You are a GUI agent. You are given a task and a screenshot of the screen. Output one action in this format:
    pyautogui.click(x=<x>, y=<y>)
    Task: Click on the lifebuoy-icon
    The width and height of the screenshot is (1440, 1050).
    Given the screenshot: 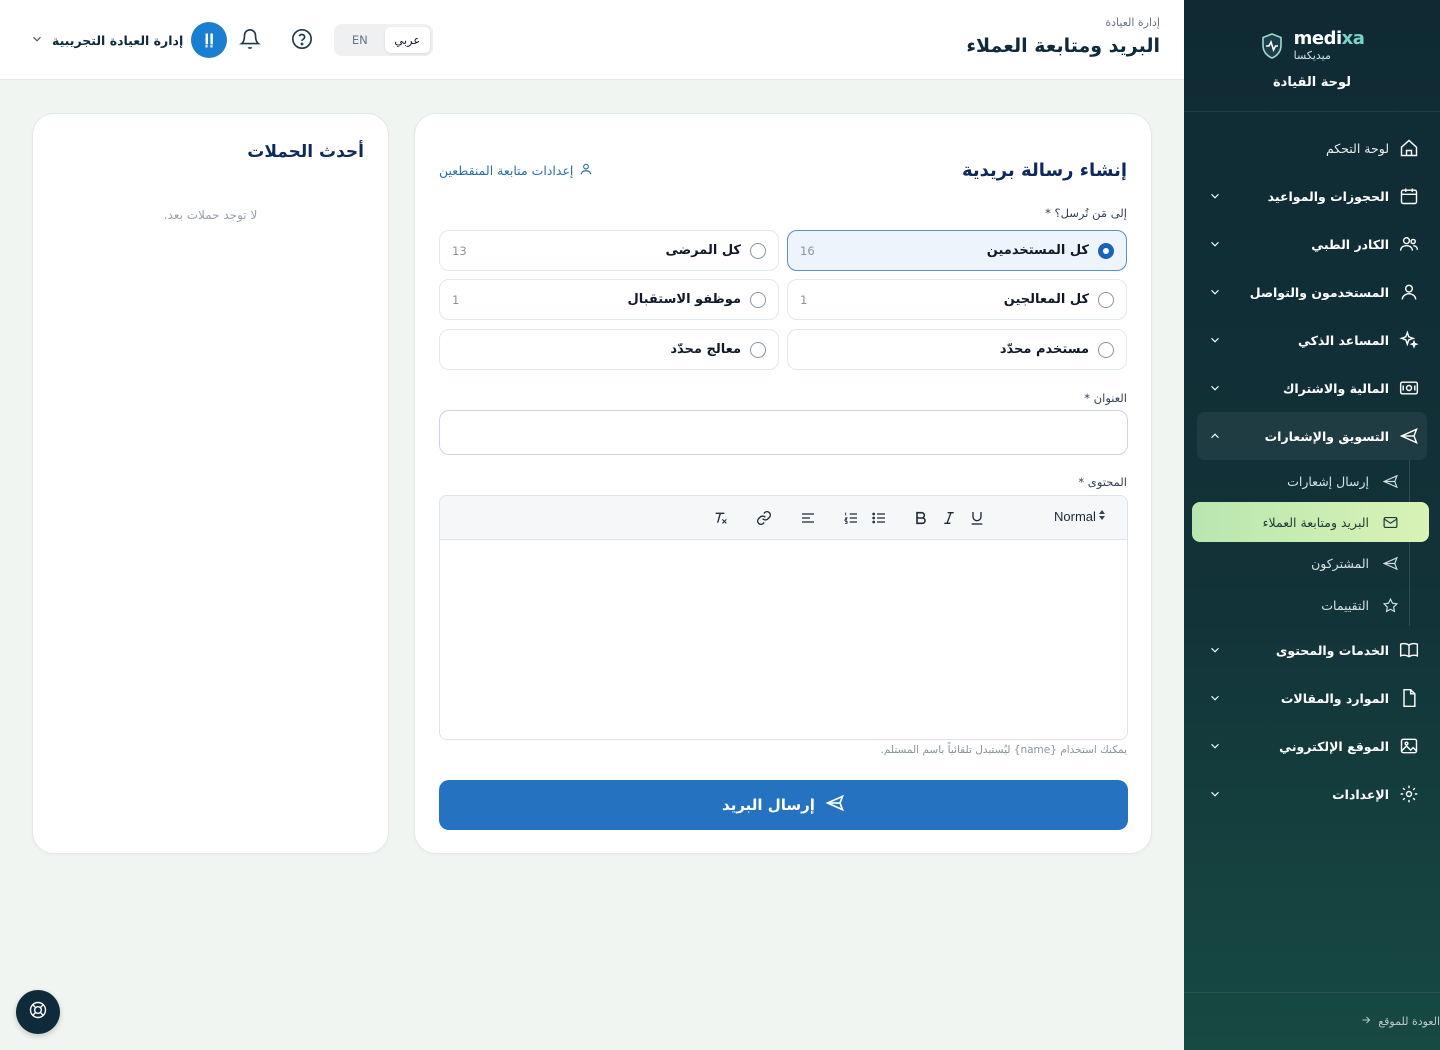 What is the action you would take?
    pyautogui.click(x=38, y=1012)
    